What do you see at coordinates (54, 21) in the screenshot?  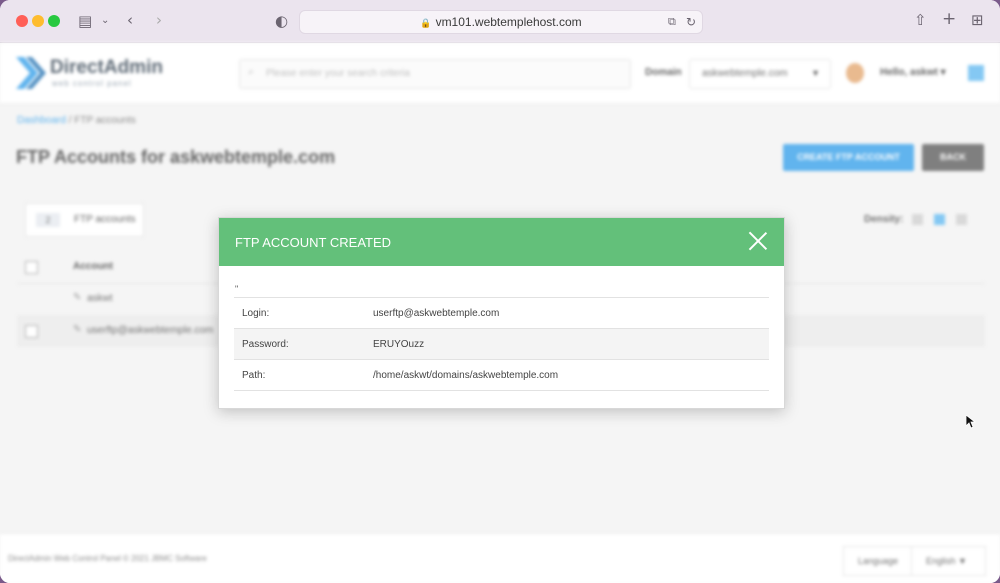 I see `zoom-window-button` at bounding box center [54, 21].